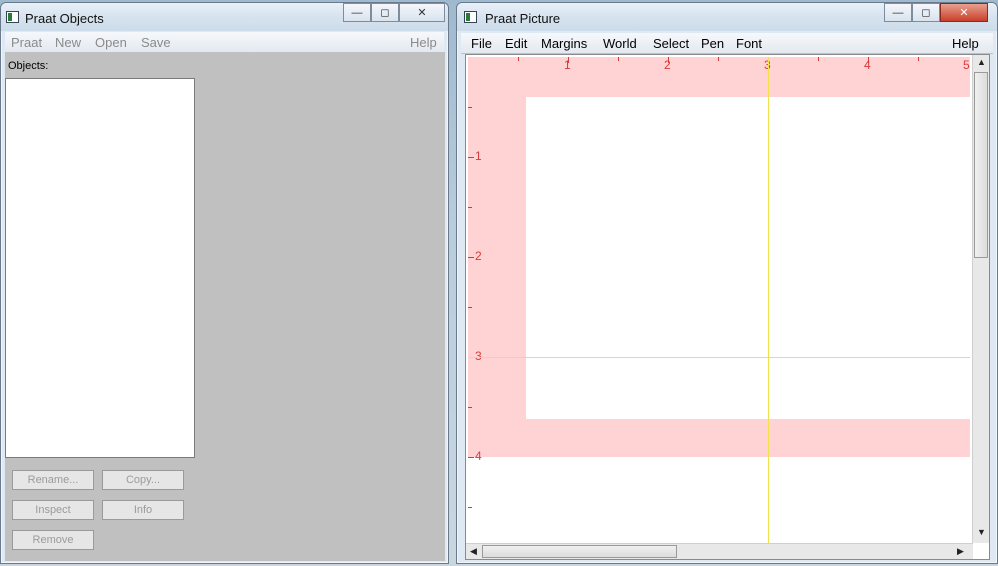  I want to click on menu-save: Save, so click(156, 42).